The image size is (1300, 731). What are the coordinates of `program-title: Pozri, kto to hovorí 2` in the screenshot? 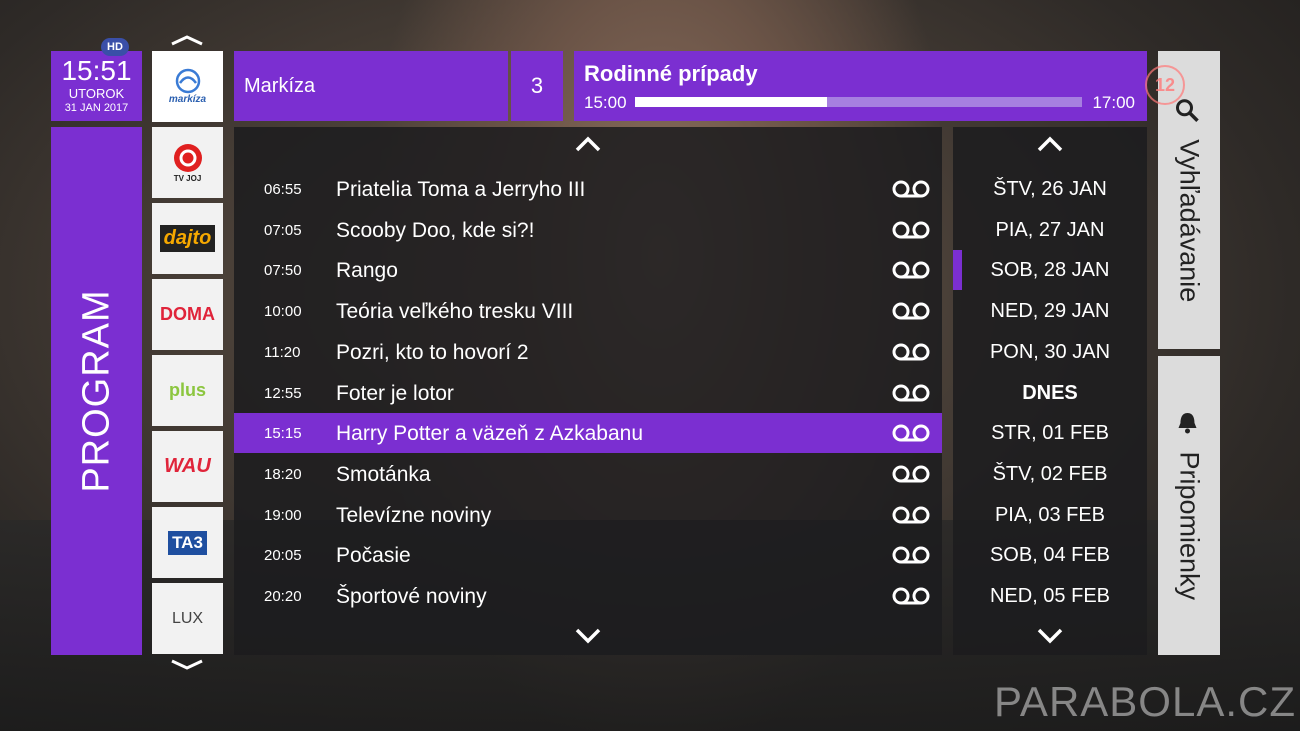 It's located at (432, 352).